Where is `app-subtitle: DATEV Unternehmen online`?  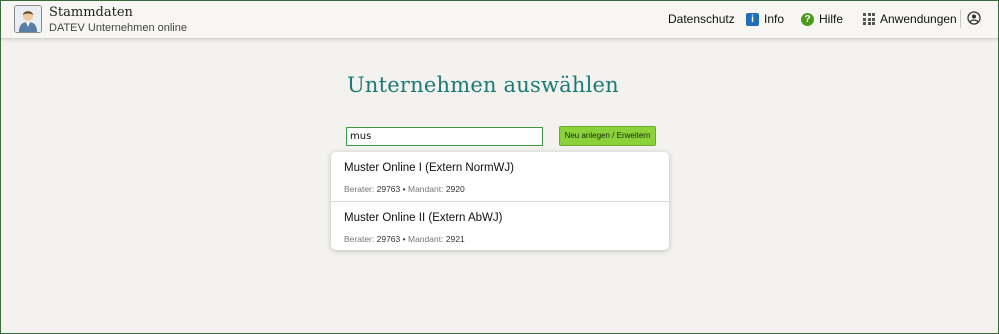
app-subtitle: DATEV Unternehmen online is located at coordinates (118, 28).